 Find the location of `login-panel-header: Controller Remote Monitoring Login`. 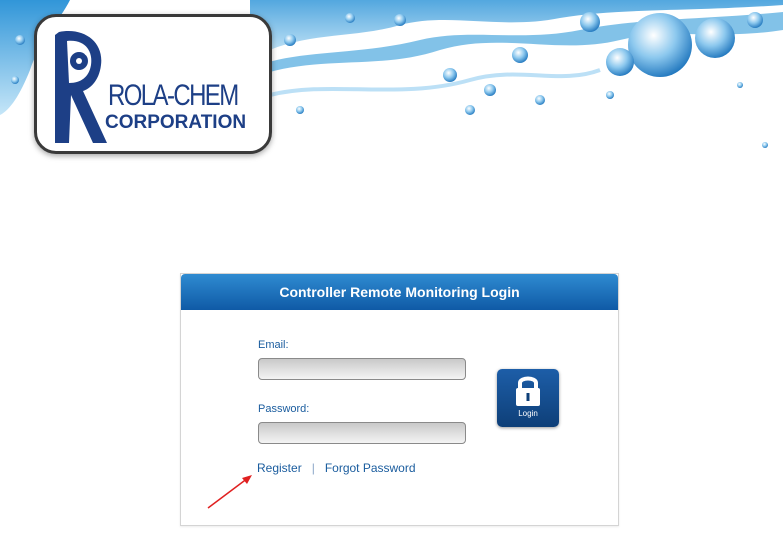

login-panel-header: Controller Remote Monitoring Login is located at coordinates (399, 292).